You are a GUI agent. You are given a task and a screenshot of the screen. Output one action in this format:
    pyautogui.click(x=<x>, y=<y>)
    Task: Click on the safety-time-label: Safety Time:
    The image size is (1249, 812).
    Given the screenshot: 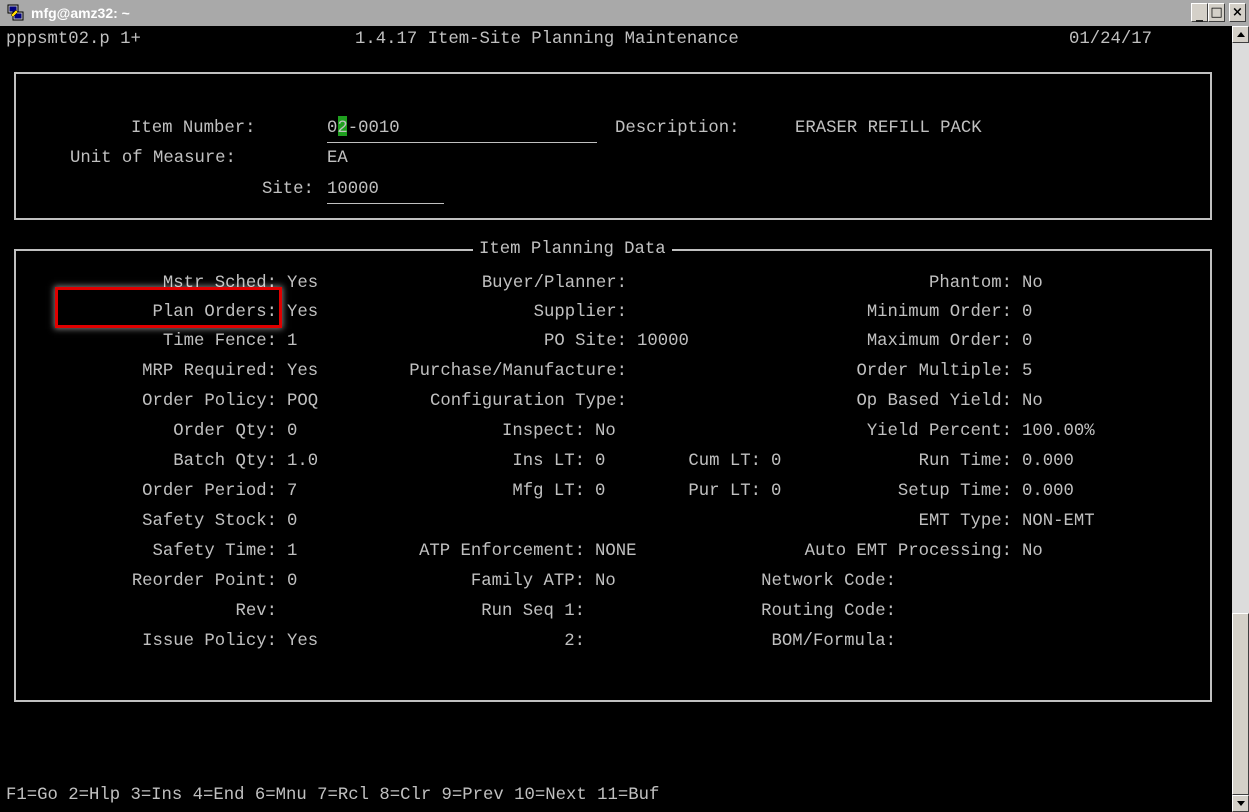 What is the action you would take?
    pyautogui.click(x=214, y=551)
    